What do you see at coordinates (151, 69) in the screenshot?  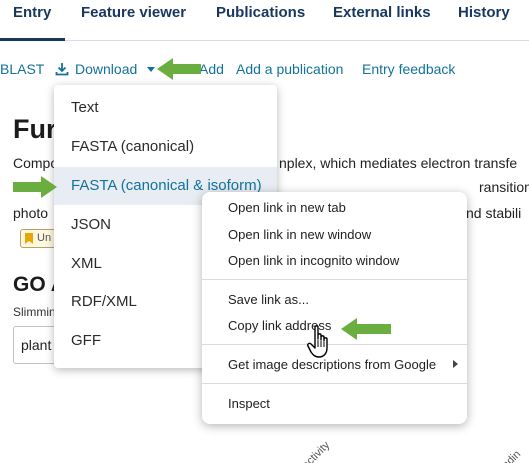 I see `caret-down-icon` at bounding box center [151, 69].